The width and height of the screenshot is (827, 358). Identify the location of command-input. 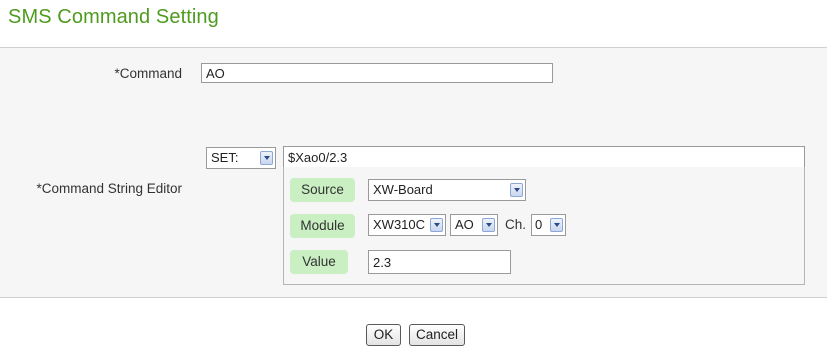
(377, 73).